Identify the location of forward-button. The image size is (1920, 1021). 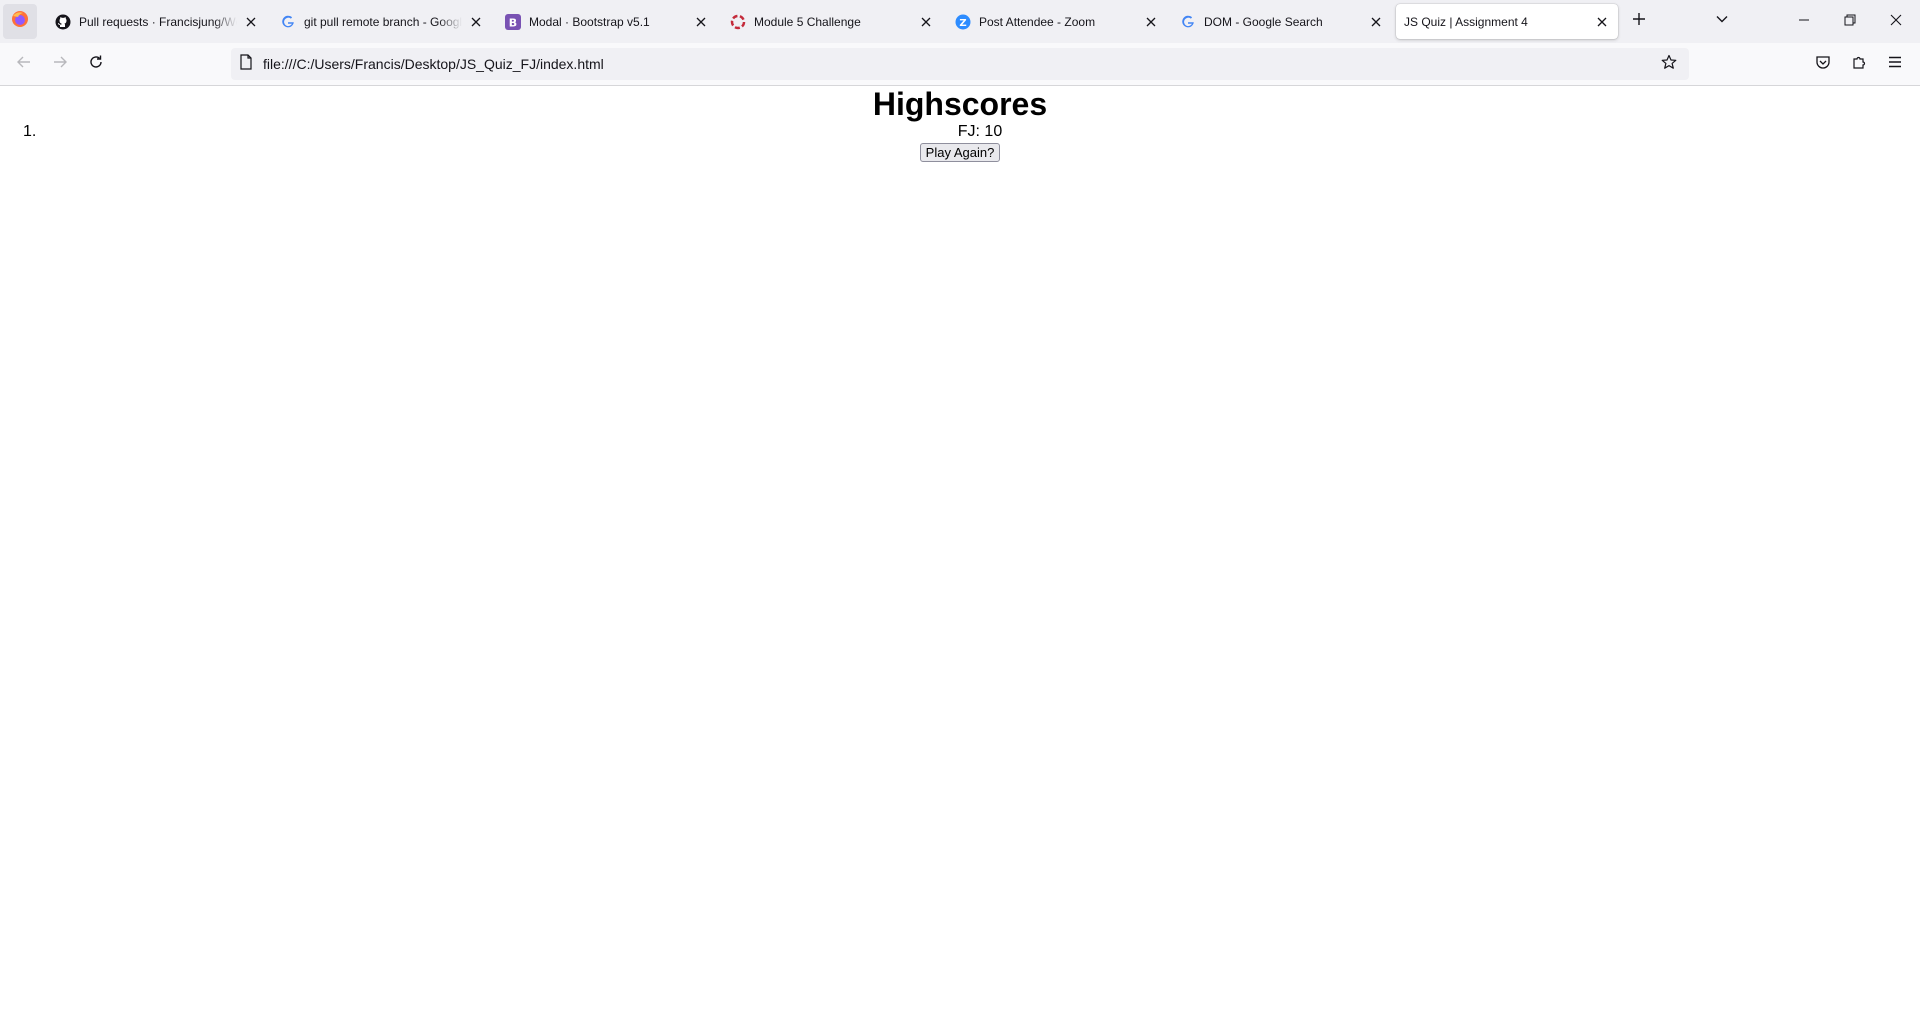
(60, 64).